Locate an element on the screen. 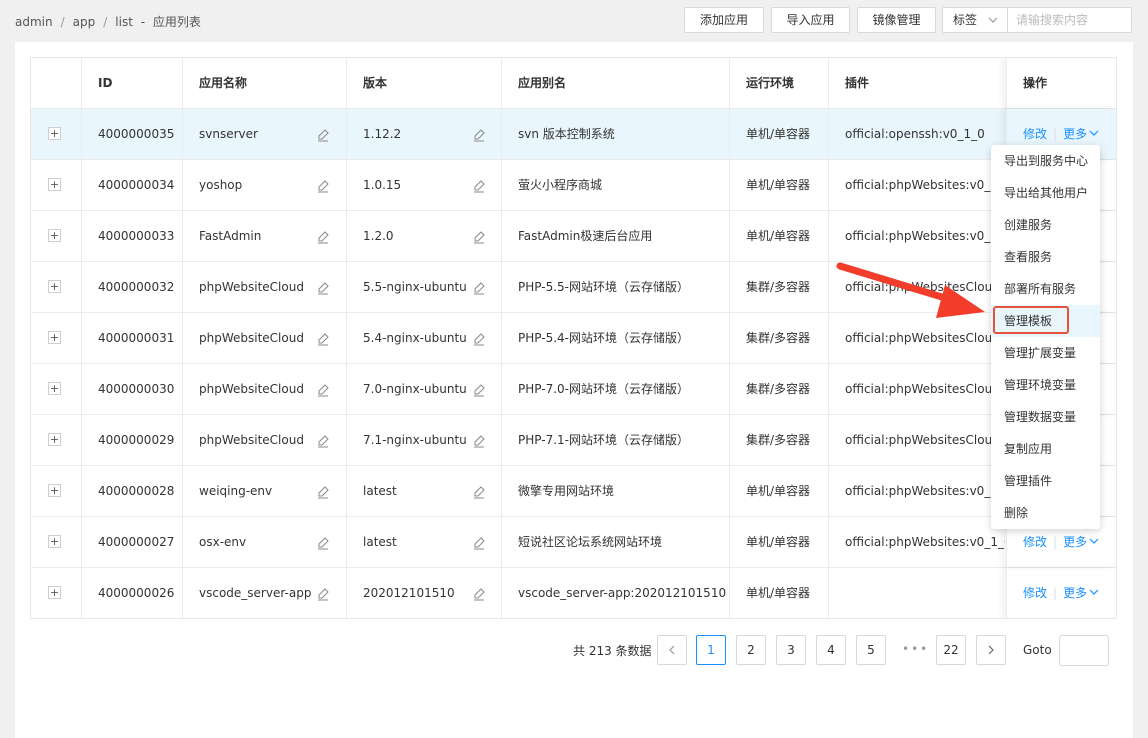 The height and width of the screenshot is (738, 1148). cell-alias: 短说社区论坛系统网站环境 is located at coordinates (616, 542).